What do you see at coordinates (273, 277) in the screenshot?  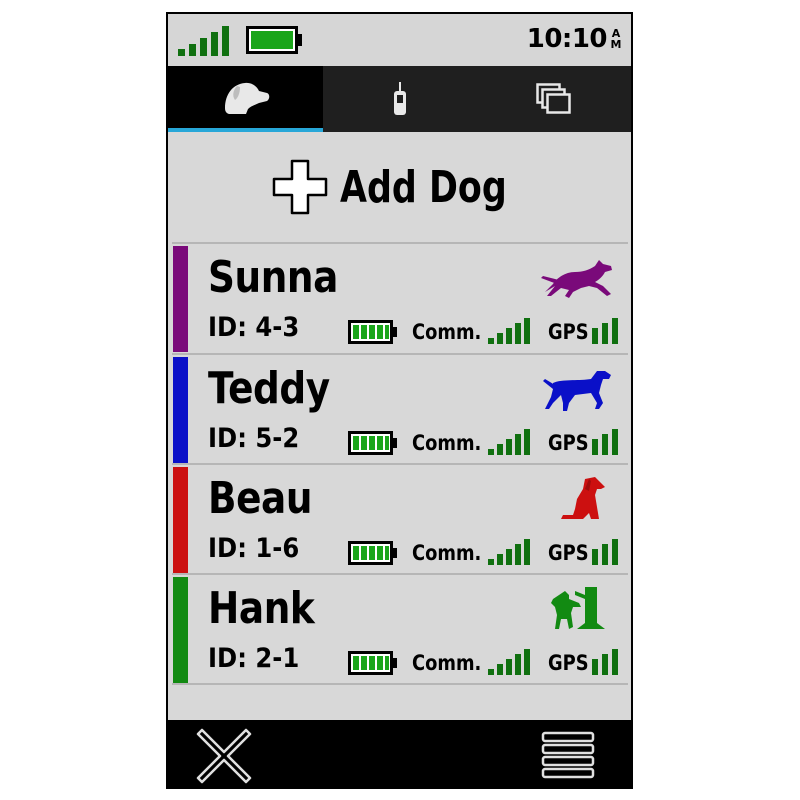 I see `dog-name: Sunna` at bounding box center [273, 277].